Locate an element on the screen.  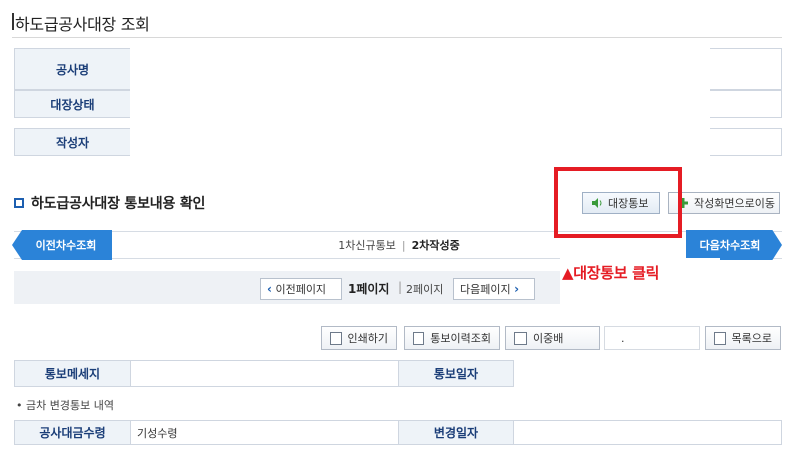
change-history-bullet: • 금차 변경통보 내역 is located at coordinates (65, 405).